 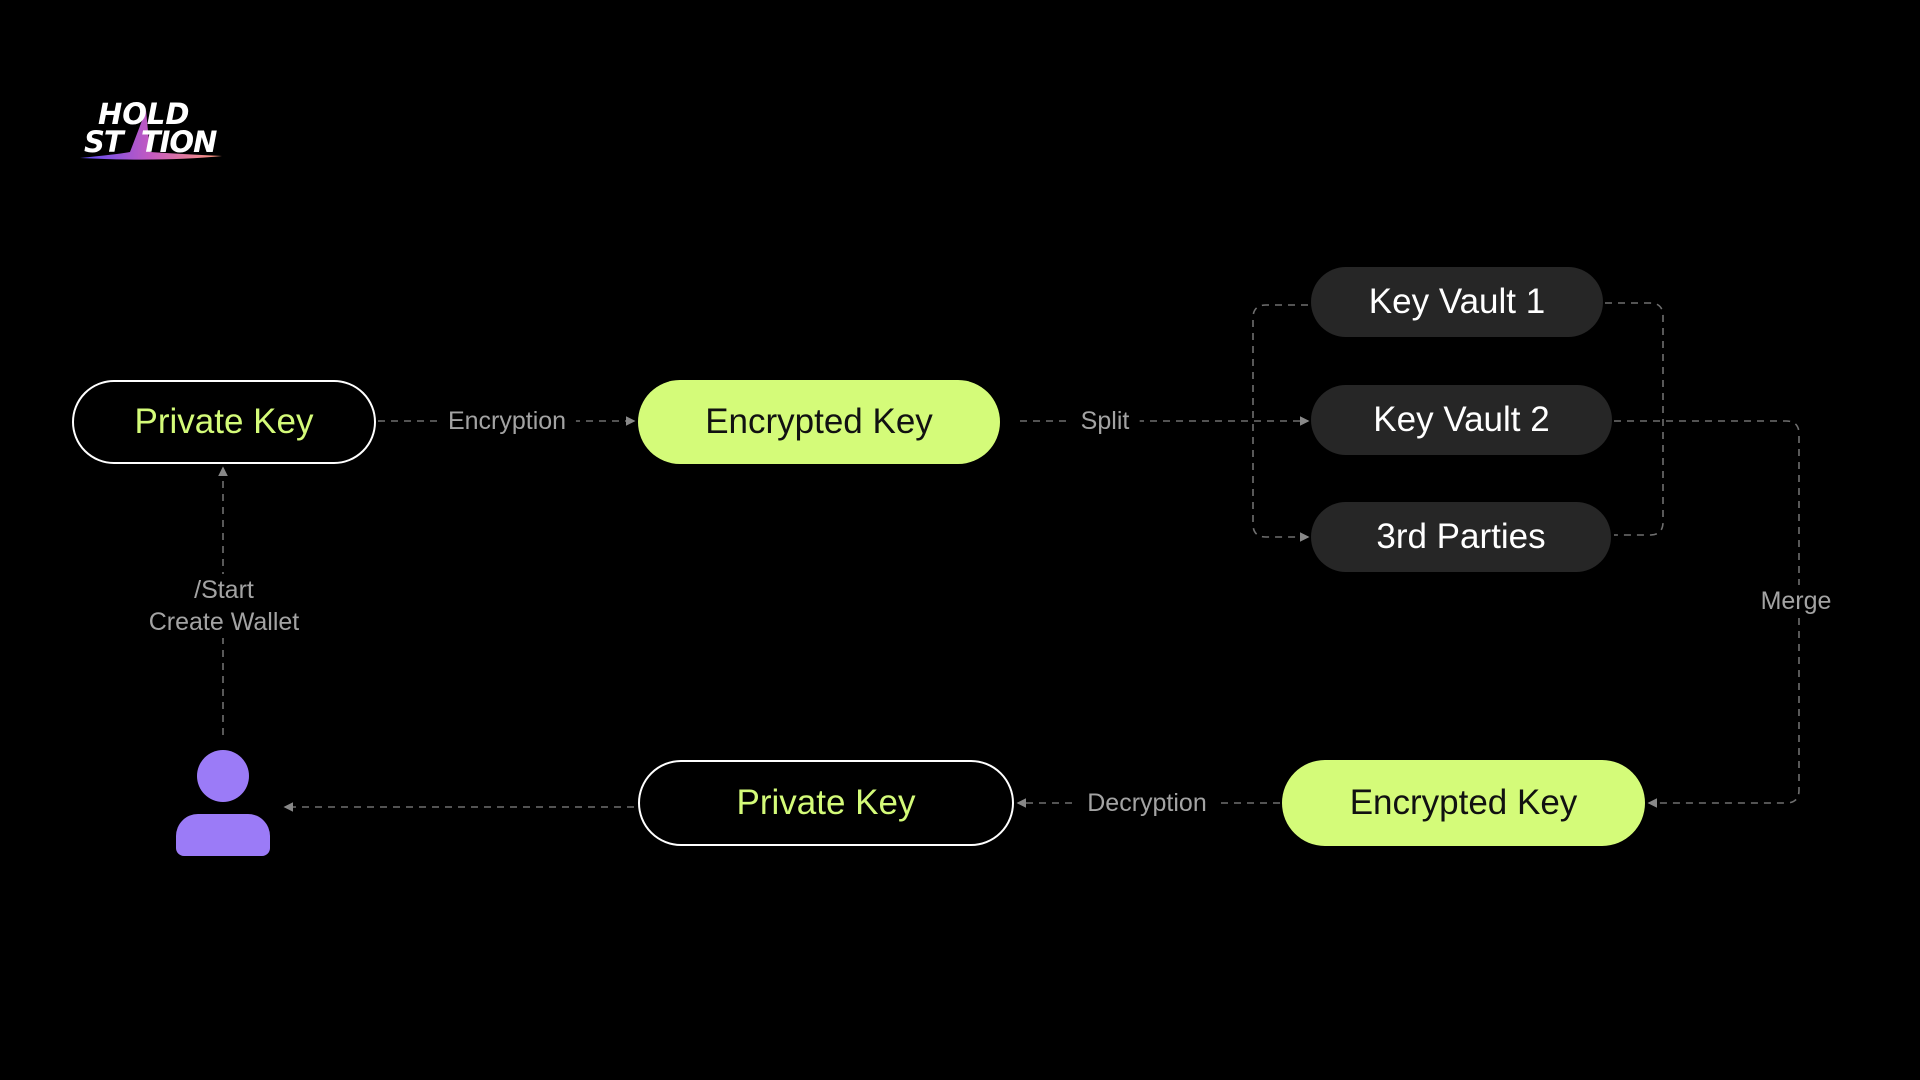 I want to click on encrypted-key-node-bottom: Encrypted Key, so click(x=1463, y=803).